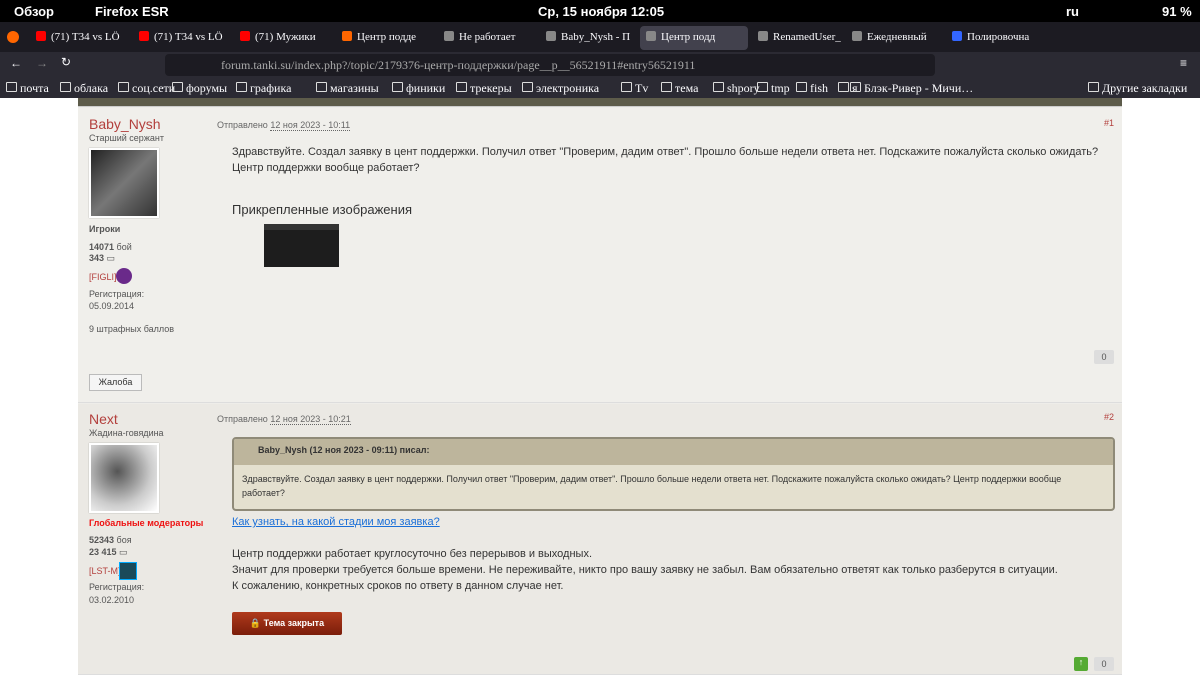  What do you see at coordinates (42, 63) in the screenshot?
I see `forward-icon: →` at bounding box center [42, 63].